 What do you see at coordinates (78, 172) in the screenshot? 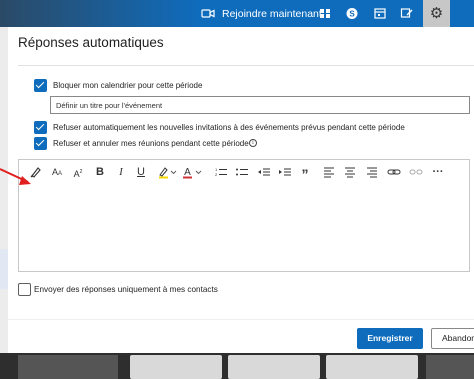
I see `superscript-icon: A2` at bounding box center [78, 172].